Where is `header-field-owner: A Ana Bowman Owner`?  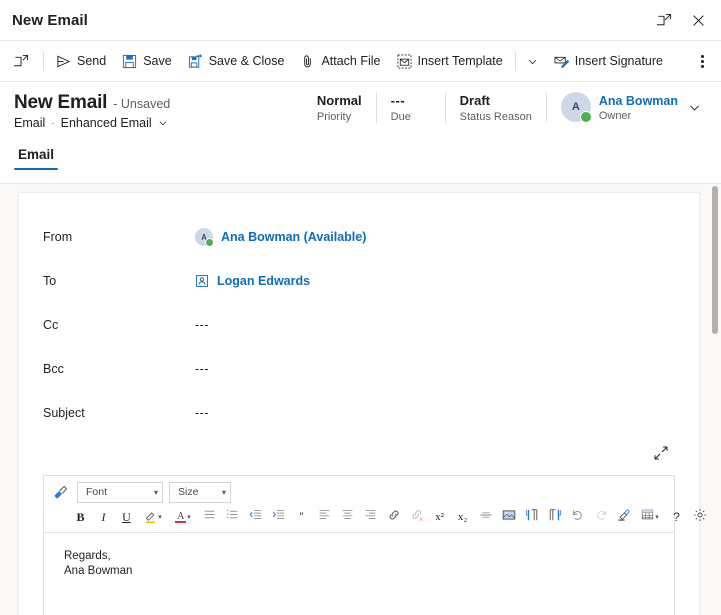 header-field-owner: A Ana Bowman Owner is located at coordinates (623, 107).